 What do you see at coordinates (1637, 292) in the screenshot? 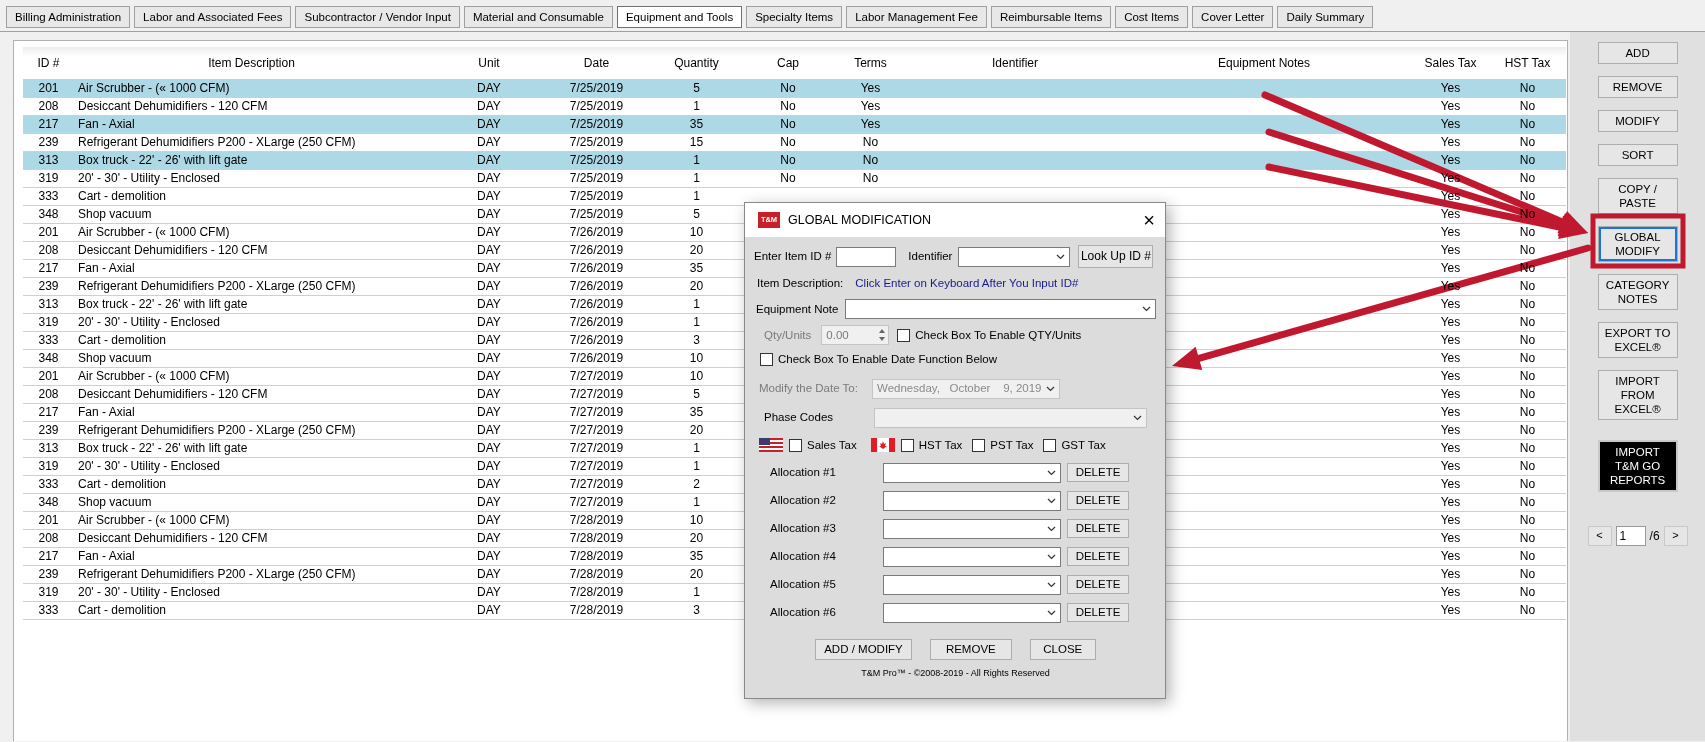
I see `action-button: CATEGORY NOTES` at bounding box center [1637, 292].